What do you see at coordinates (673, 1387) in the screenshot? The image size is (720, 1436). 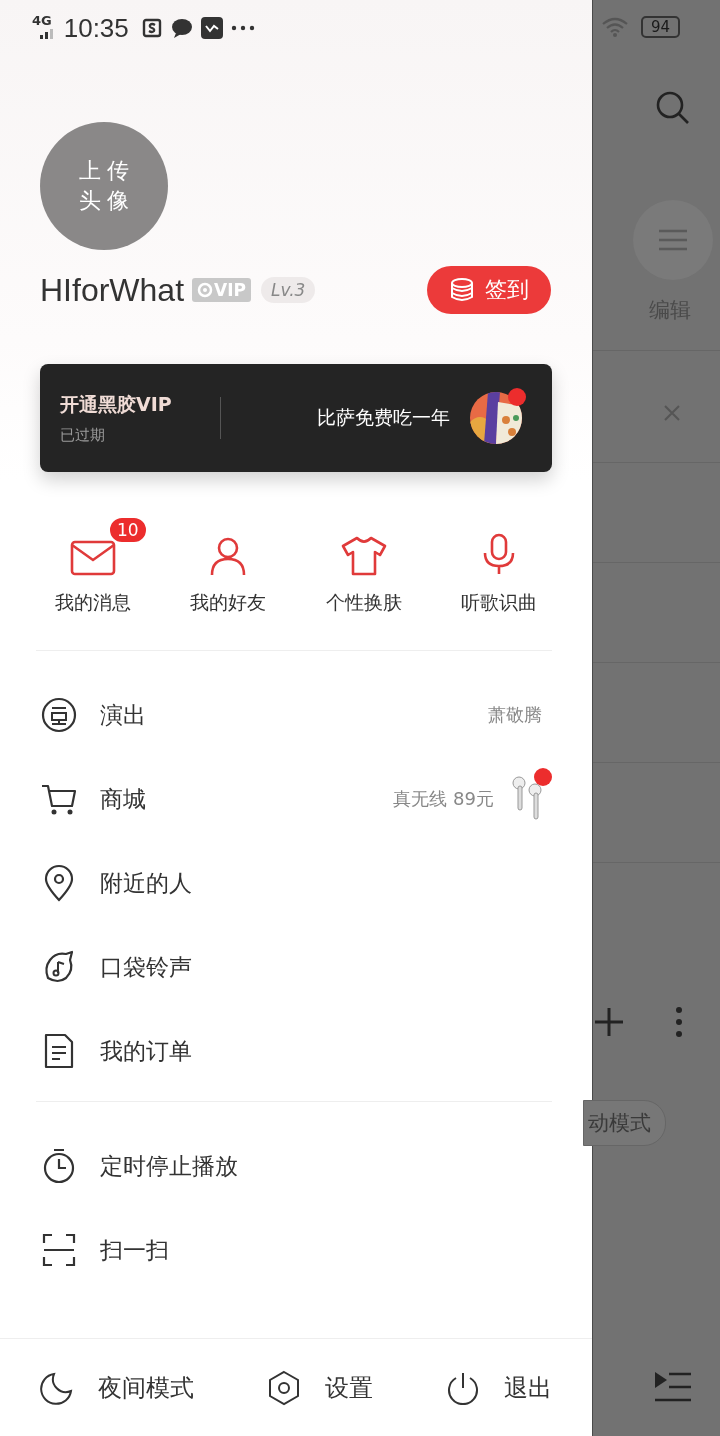 I see `playlist-icon` at bounding box center [673, 1387].